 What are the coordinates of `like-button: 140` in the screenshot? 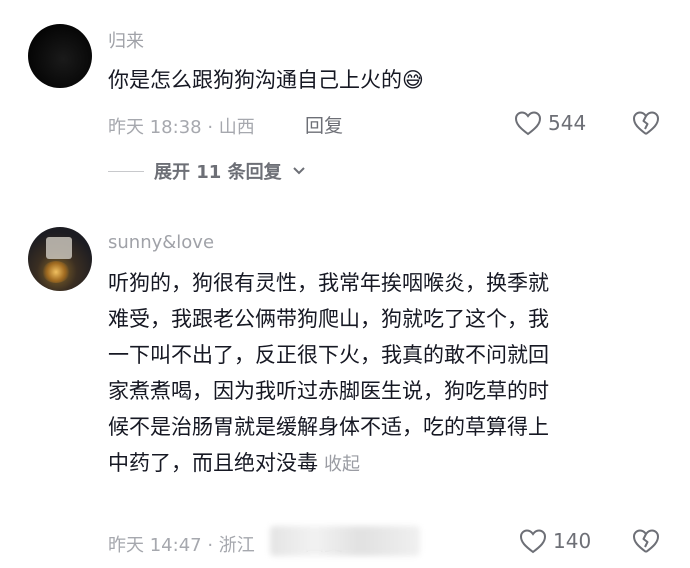 It's located at (555, 541).